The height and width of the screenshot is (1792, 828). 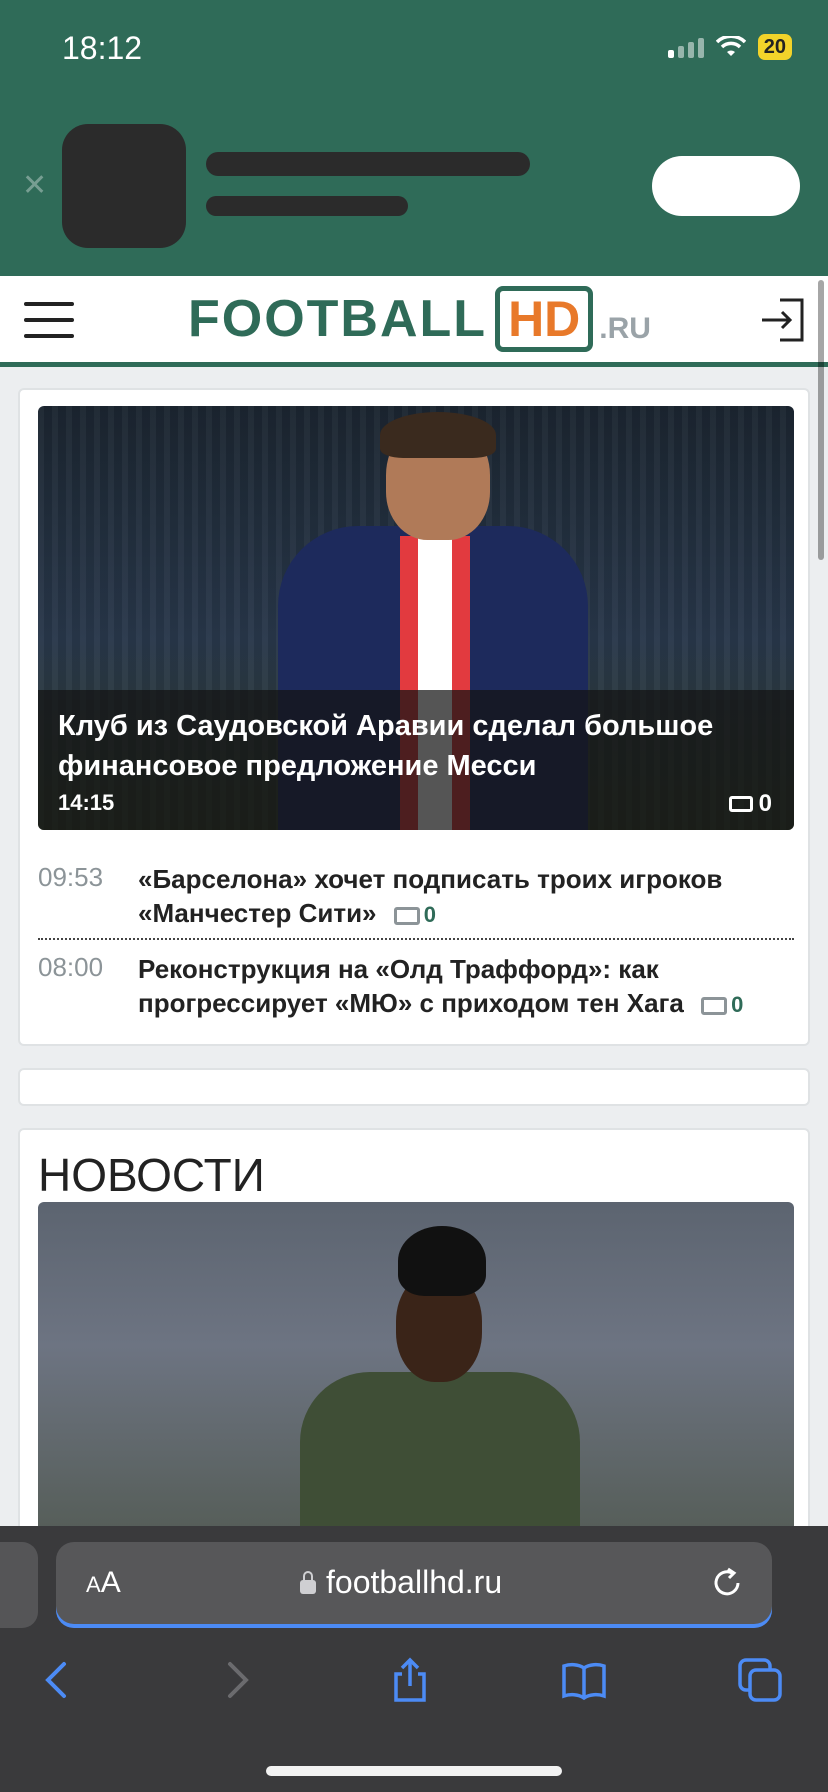 What do you see at coordinates (71, 967) in the screenshot?
I see `news-time: 08:00` at bounding box center [71, 967].